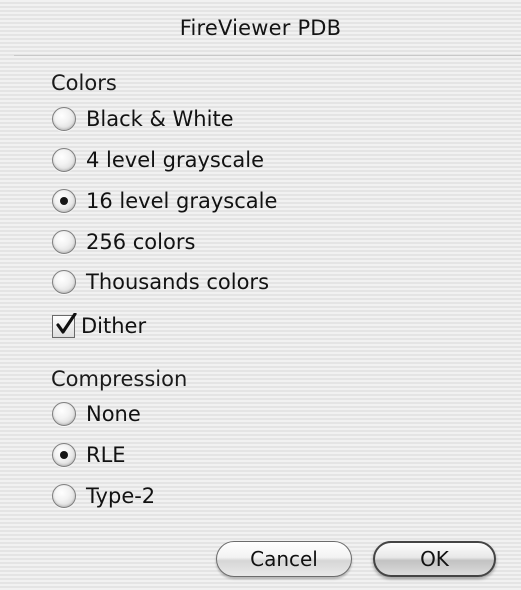 This screenshot has height=590, width=521. I want to click on radio-16-level-grayscale, so click(64, 201).